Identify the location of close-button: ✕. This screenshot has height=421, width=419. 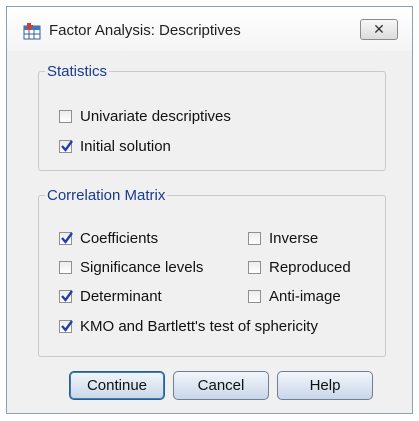
(379, 29).